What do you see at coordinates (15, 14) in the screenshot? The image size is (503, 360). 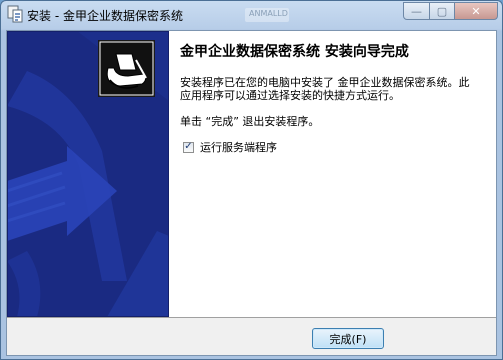 I see `installer-app-icon` at bounding box center [15, 14].